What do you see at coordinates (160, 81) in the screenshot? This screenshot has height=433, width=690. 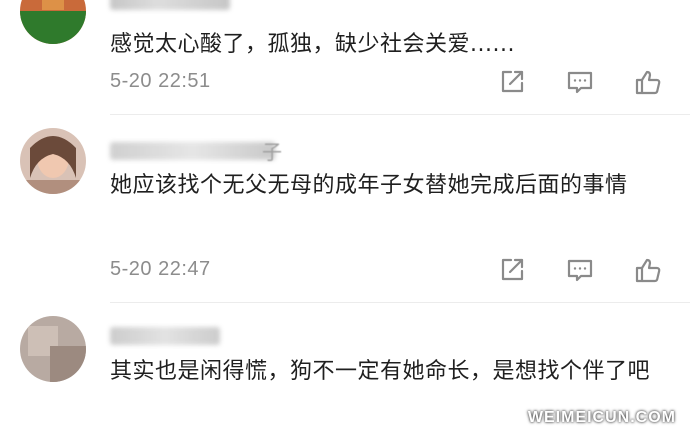 I see `comment-time: 5-20 22:51` at bounding box center [160, 81].